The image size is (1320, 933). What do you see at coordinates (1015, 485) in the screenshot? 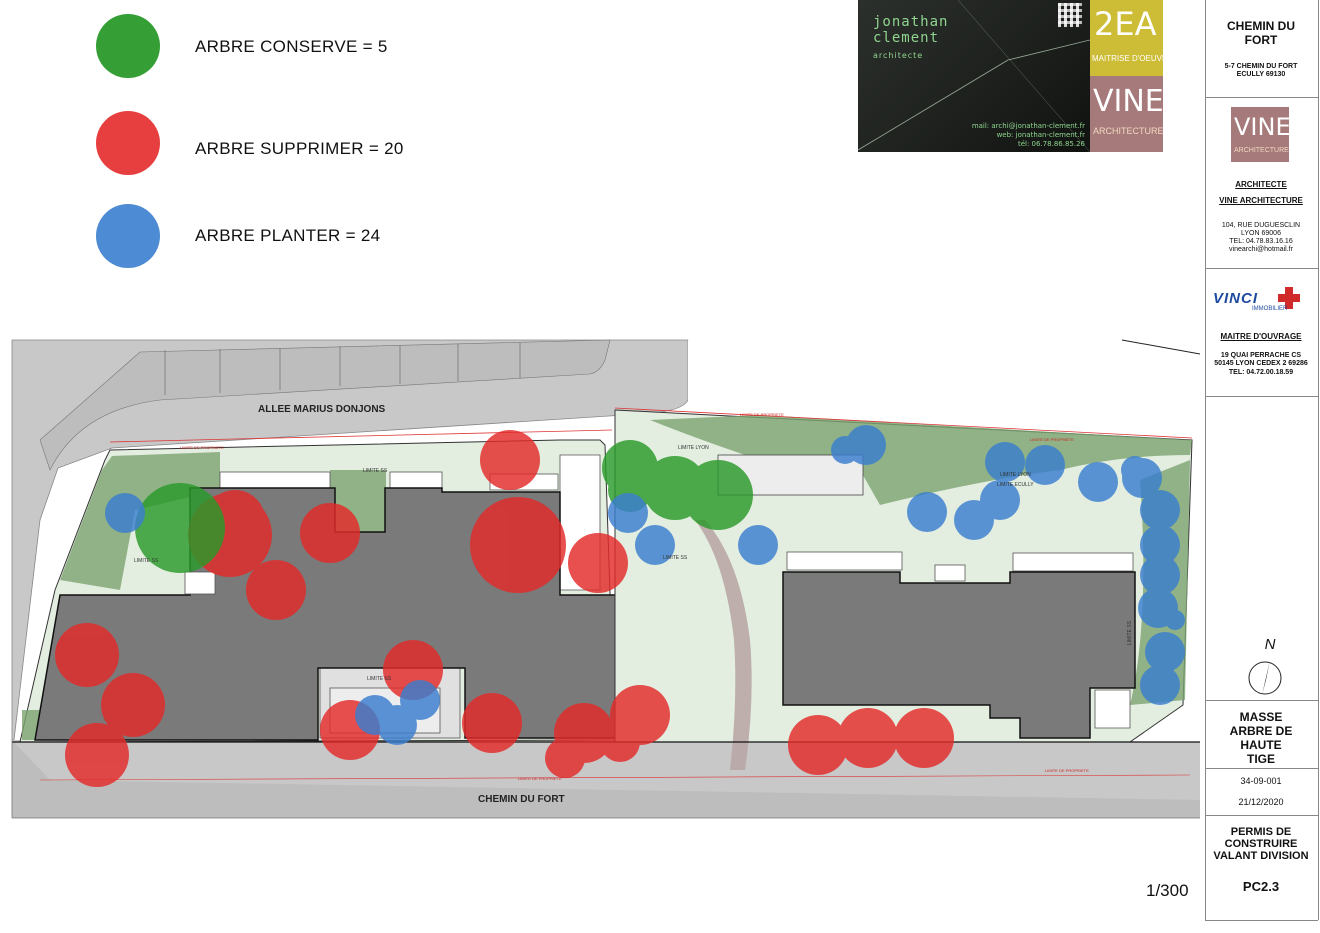
I see `limite-ecully-label: LIMITE ECULLY` at bounding box center [1015, 485].